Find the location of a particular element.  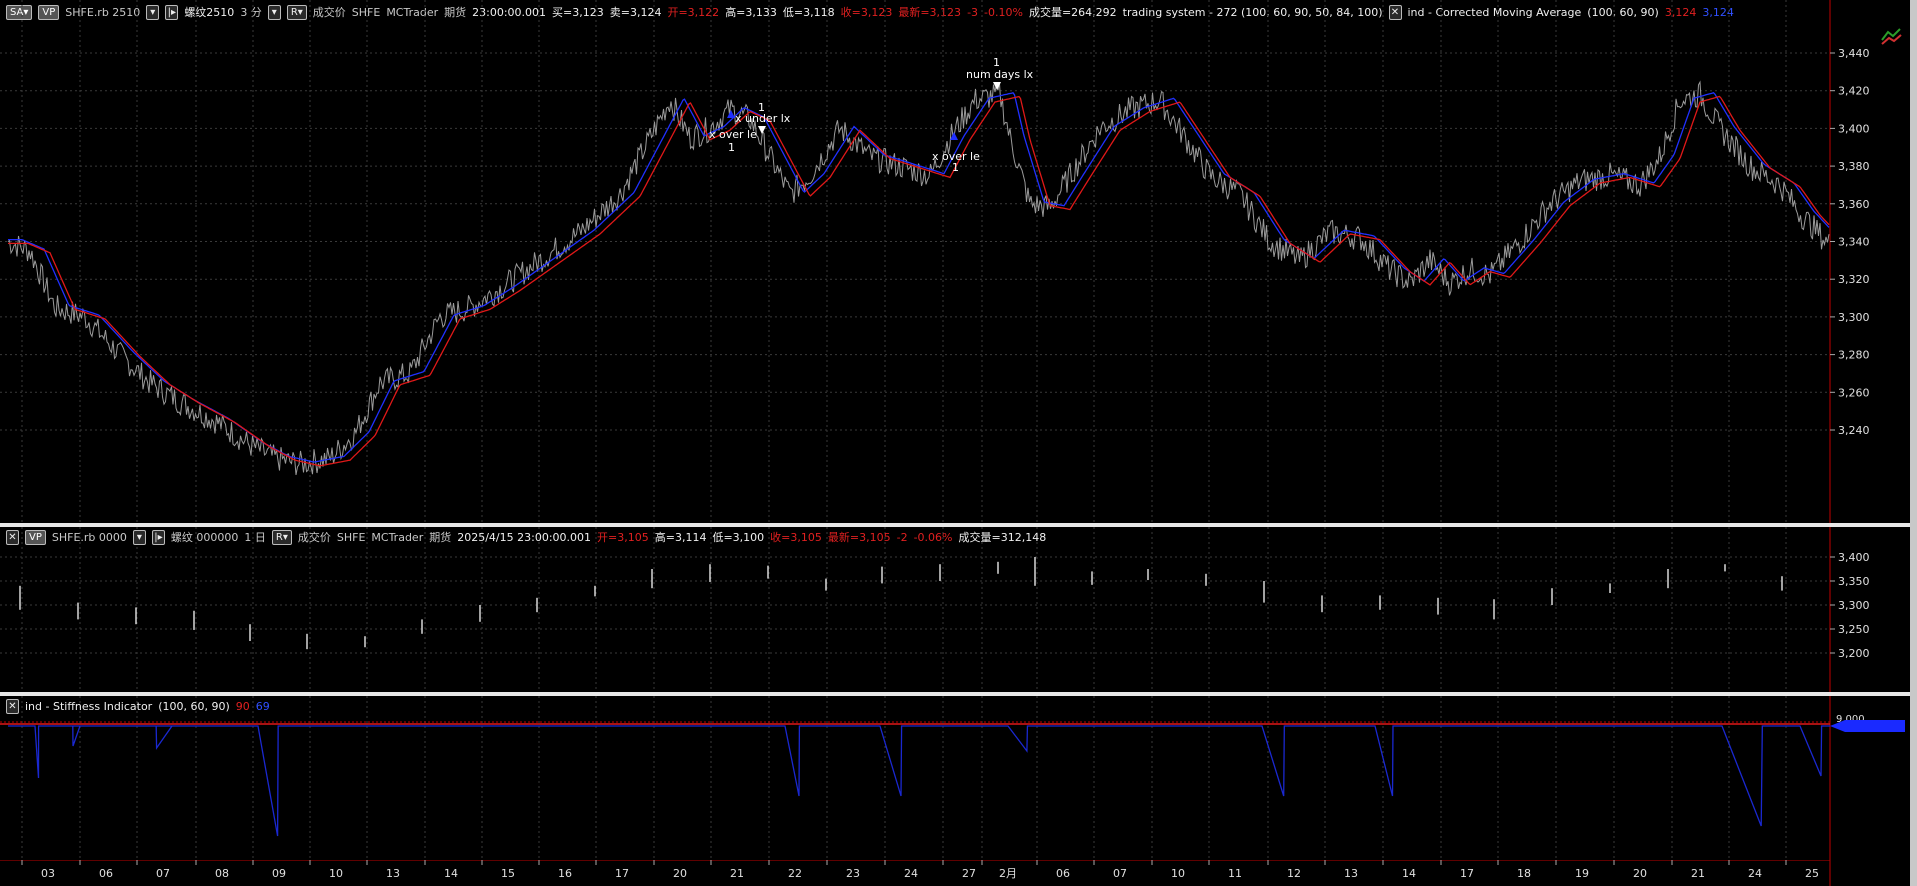

time-label: 2025/4/15 23:00:00.001 is located at coordinates (524, 537).